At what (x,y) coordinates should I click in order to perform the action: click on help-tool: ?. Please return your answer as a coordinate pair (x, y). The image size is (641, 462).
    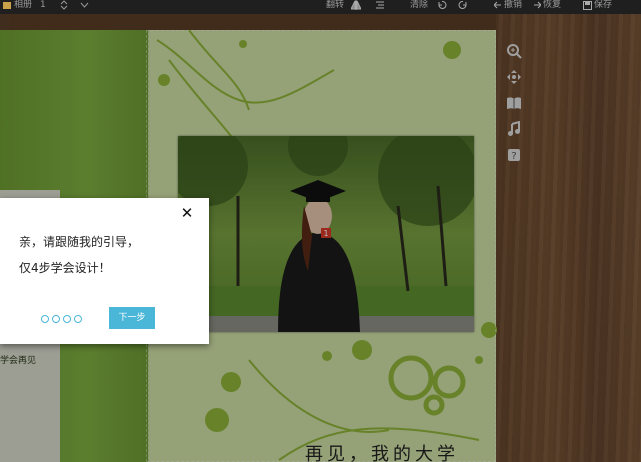
    Looking at the image, I should click on (514, 155).